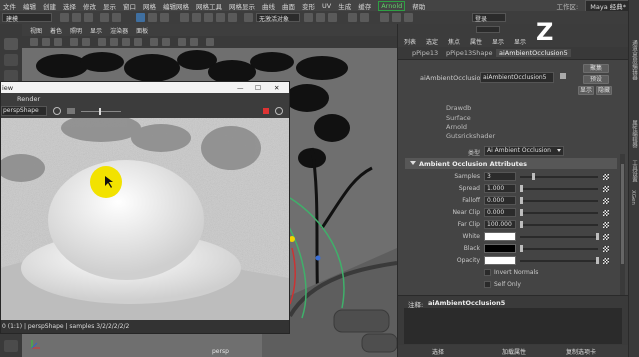 The image size is (639, 357). Describe the element at coordinates (74, 42) in the screenshot. I see `grid-icon` at that location.